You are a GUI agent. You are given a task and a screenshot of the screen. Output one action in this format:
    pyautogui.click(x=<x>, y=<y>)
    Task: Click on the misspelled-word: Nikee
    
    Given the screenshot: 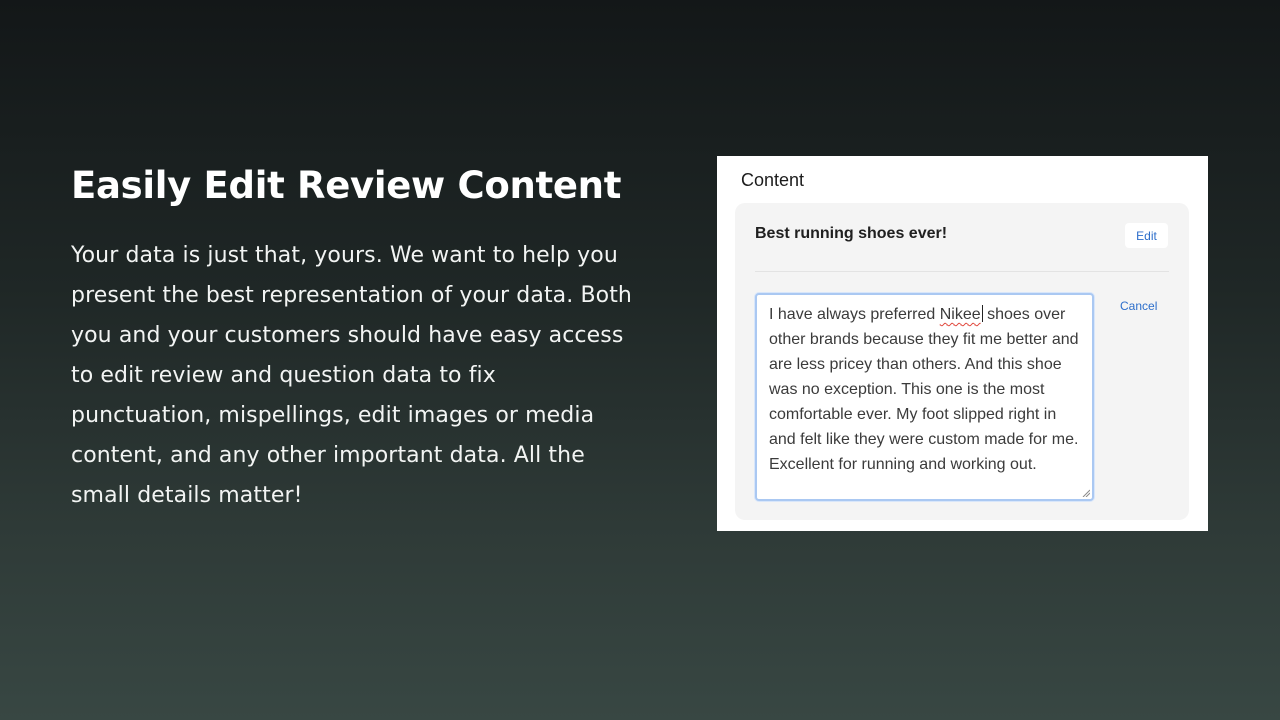 What is the action you would take?
    pyautogui.click(x=960, y=314)
    